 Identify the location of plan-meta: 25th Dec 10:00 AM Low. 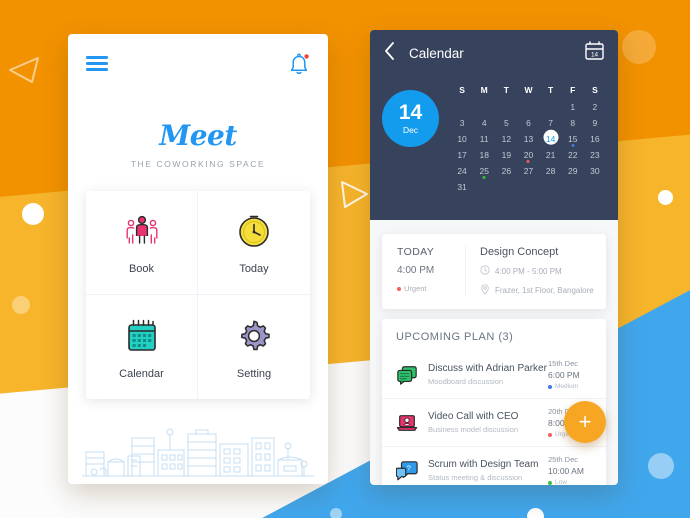
(571, 470).